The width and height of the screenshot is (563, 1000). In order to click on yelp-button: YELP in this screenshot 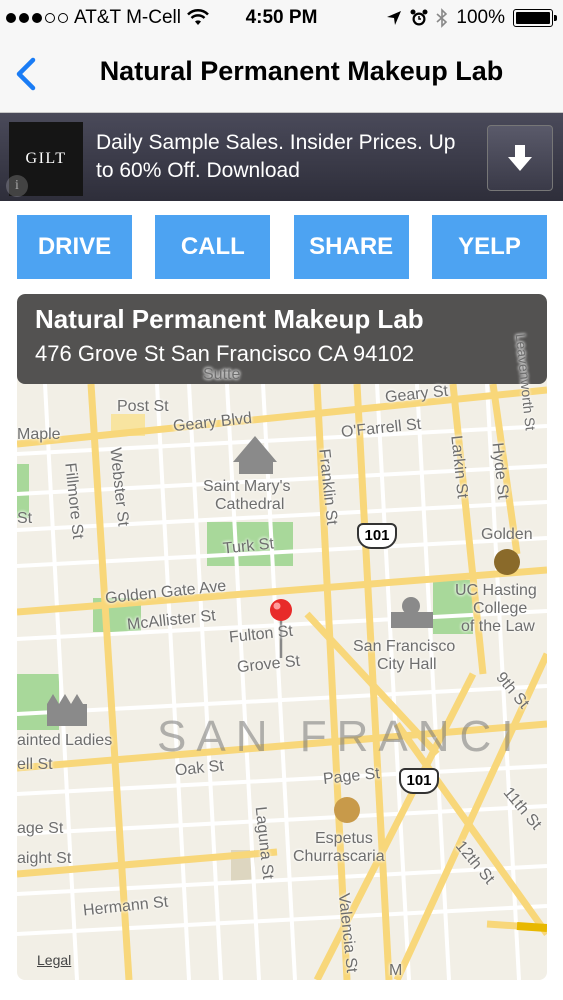, I will do `click(489, 247)`.